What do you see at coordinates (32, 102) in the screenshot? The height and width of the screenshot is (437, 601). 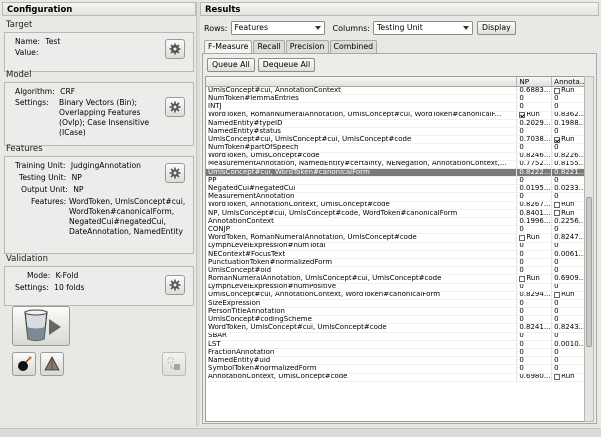 I see `model-settings-key: Settings:` at bounding box center [32, 102].